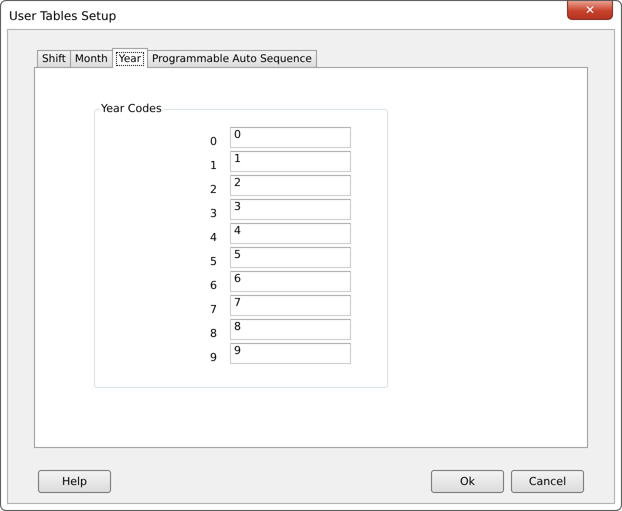 The height and width of the screenshot is (511, 622). What do you see at coordinates (290, 257) in the screenshot?
I see `input-field: 5` at bounding box center [290, 257].